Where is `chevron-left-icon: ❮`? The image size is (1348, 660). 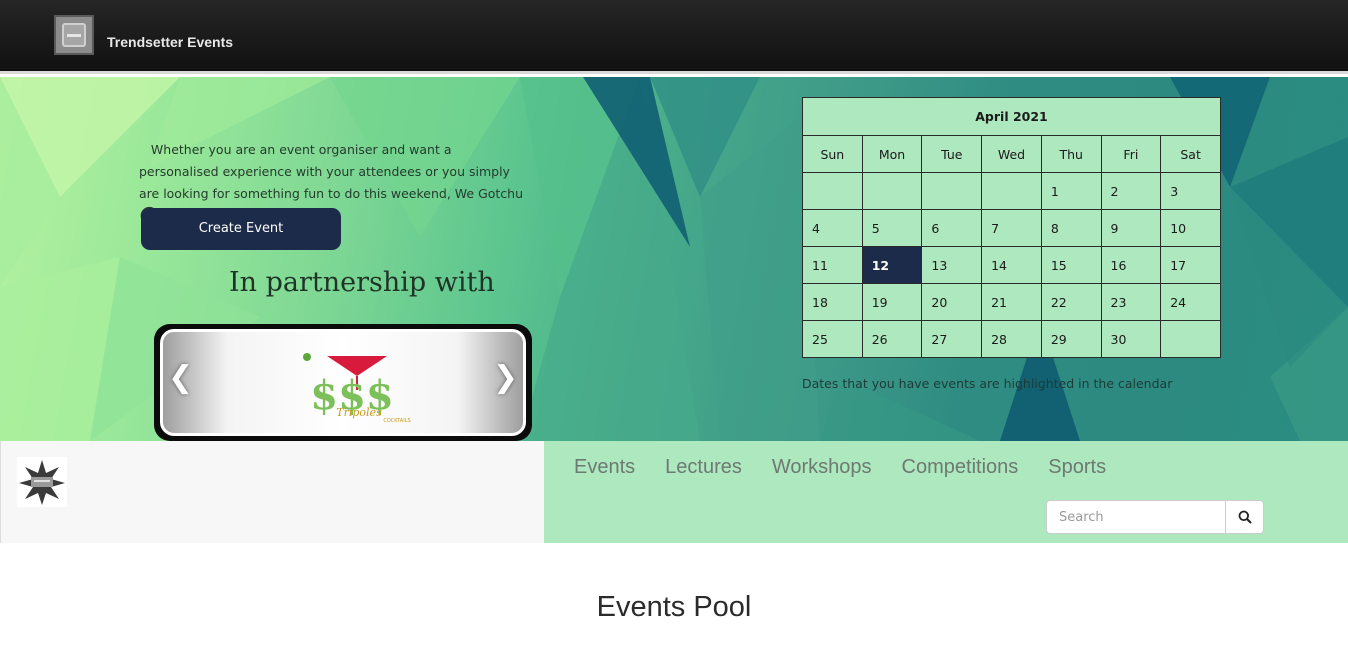
chevron-left-icon: ❮ is located at coordinates (180, 377).